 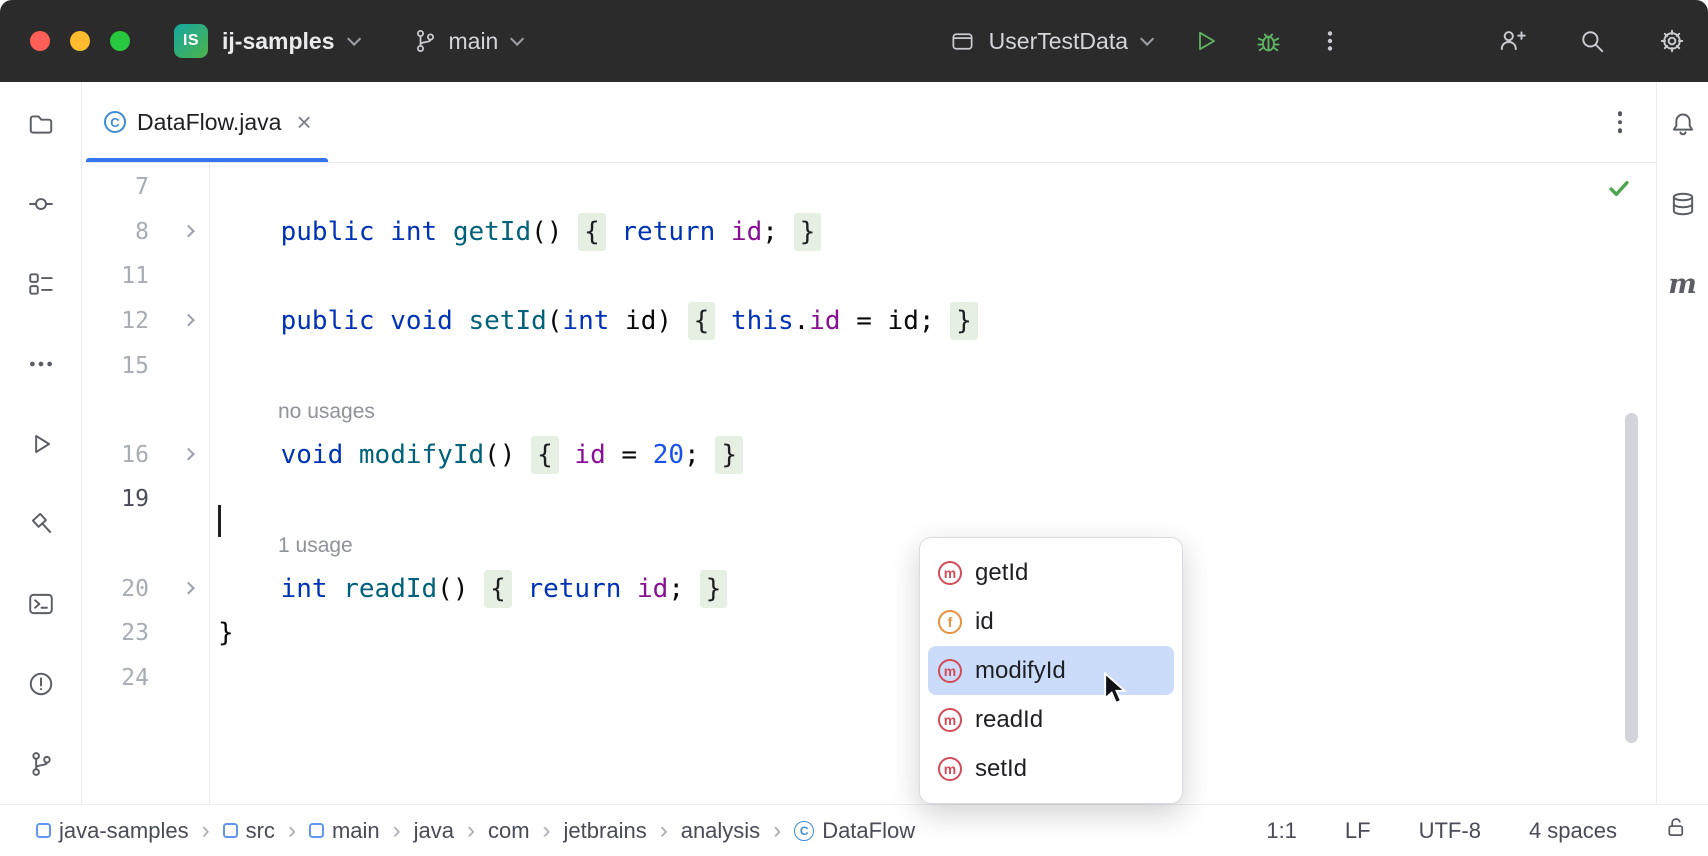 I want to click on member-item-id: f id, so click(x=1051, y=621).